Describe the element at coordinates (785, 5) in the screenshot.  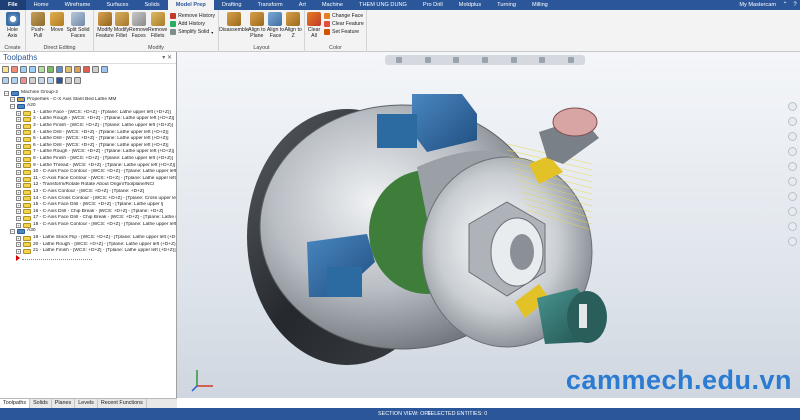
I see `minimize-icon: ⌃` at that location.